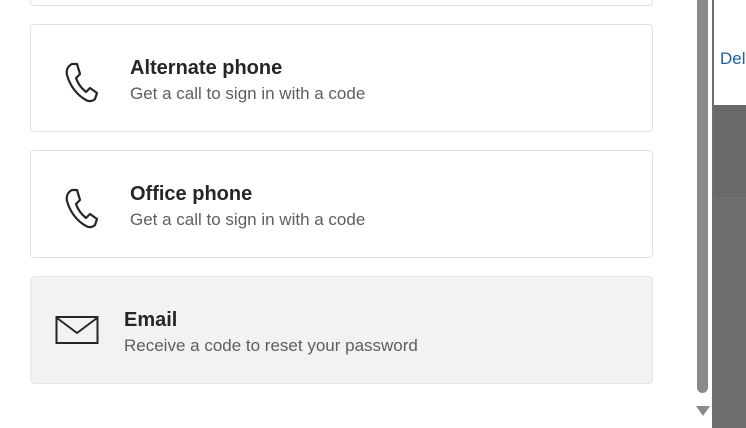 This screenshot has width=746, height=428. I want to click on envelope-icon, so click(77, 330).